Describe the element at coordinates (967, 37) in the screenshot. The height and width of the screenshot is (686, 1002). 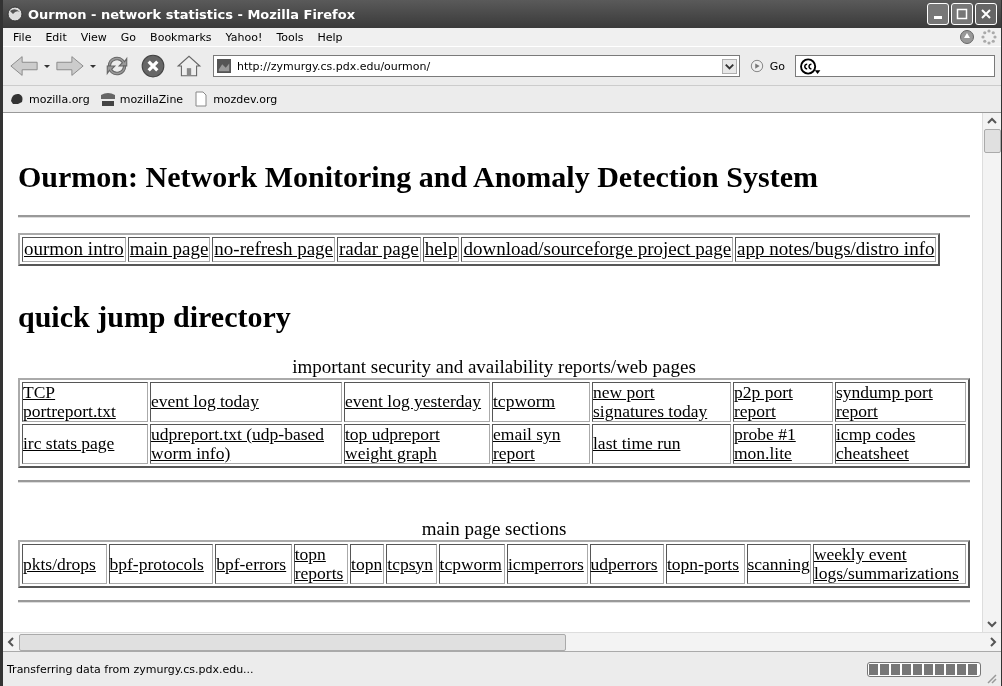
I see `update-icon` at that location.